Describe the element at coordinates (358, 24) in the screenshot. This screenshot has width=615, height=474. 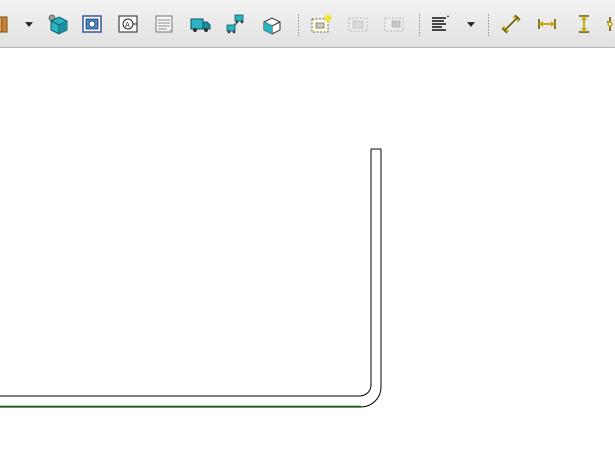
I see `copy-region-icon` at that location.